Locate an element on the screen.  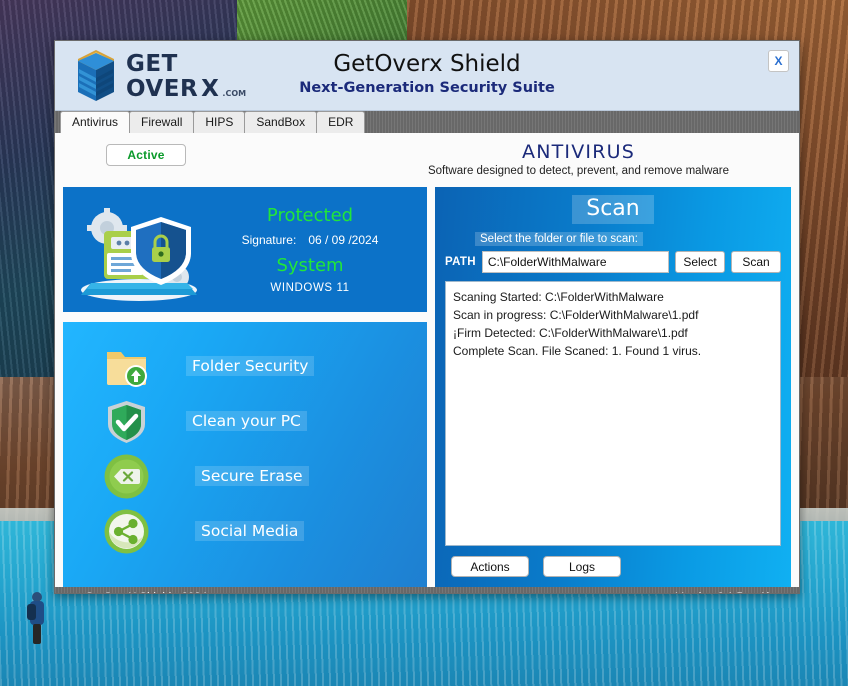
scan-button: Scan is located at coordinates (756, 262).